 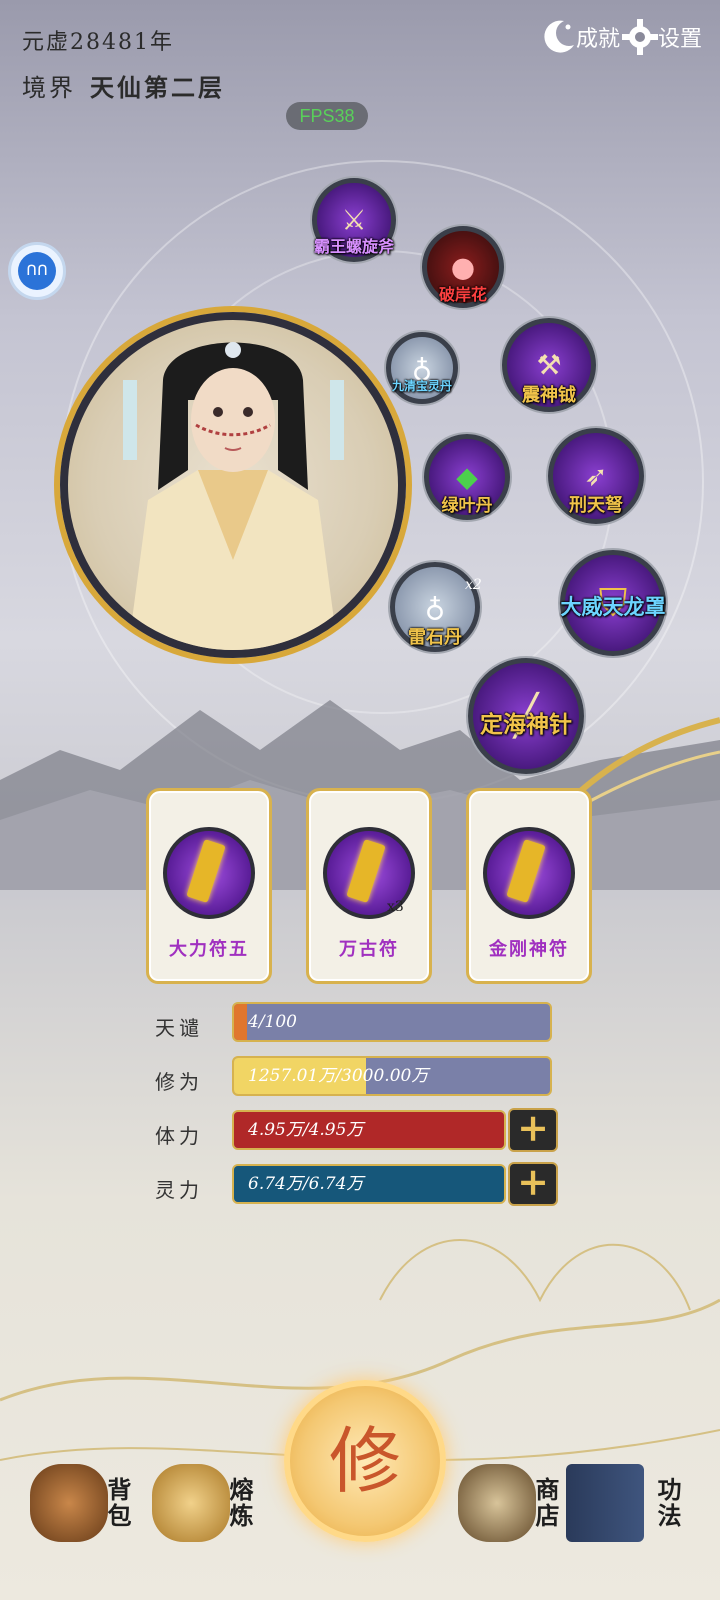 I want to click on character-portrait, so click(x=233, y=485).